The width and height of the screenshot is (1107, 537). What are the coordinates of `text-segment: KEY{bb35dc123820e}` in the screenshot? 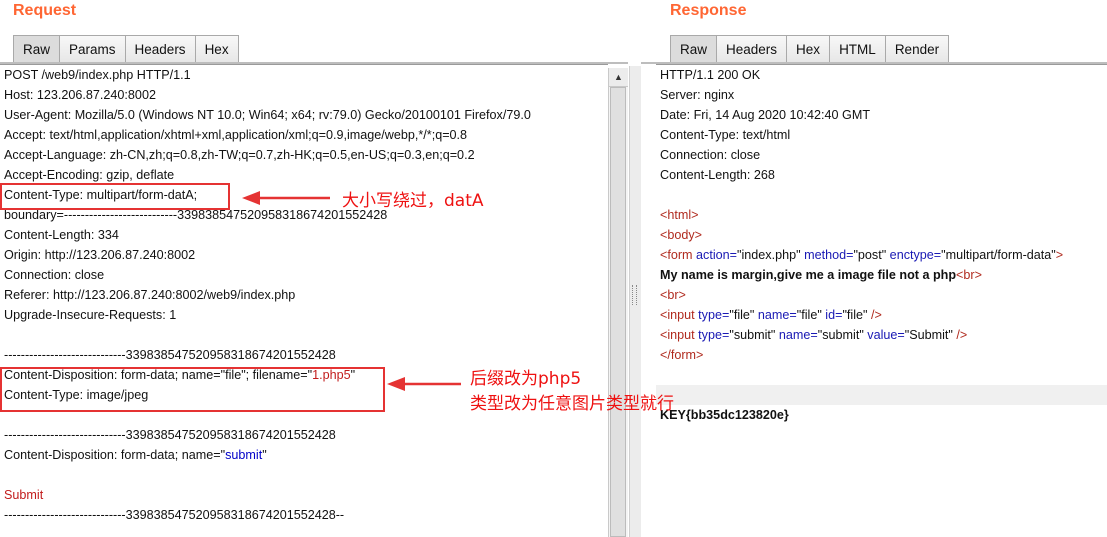 It's located at (724, 415).